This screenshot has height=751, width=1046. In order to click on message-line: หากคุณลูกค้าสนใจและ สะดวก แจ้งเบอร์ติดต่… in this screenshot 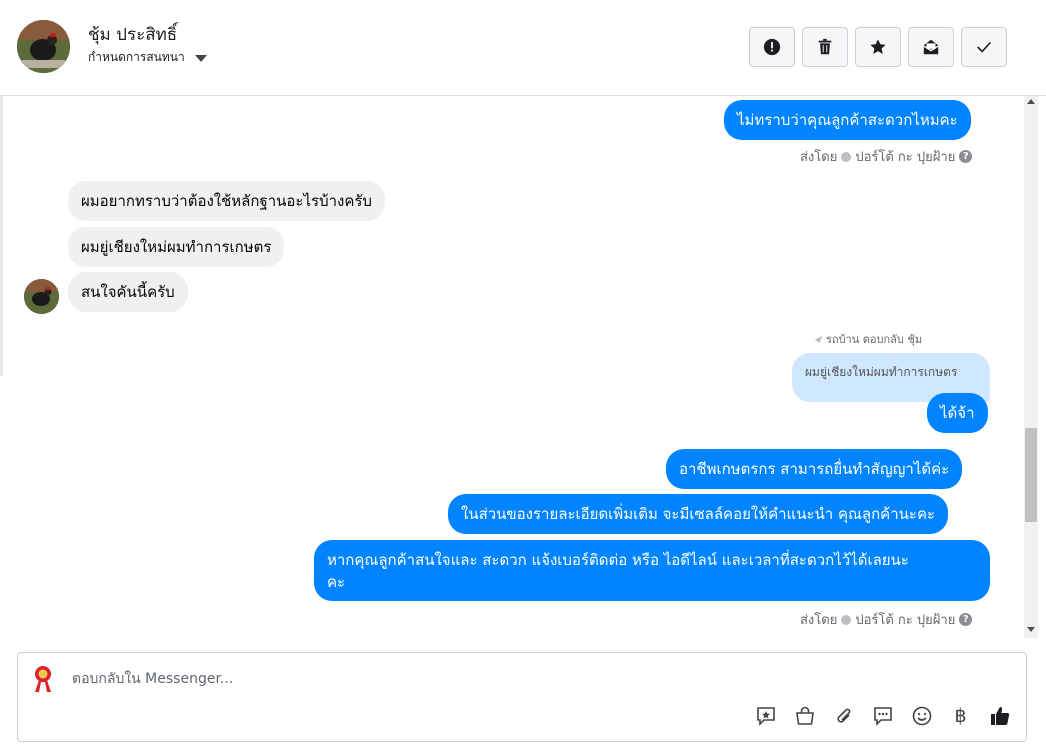, I will do `click(618, 560)`.